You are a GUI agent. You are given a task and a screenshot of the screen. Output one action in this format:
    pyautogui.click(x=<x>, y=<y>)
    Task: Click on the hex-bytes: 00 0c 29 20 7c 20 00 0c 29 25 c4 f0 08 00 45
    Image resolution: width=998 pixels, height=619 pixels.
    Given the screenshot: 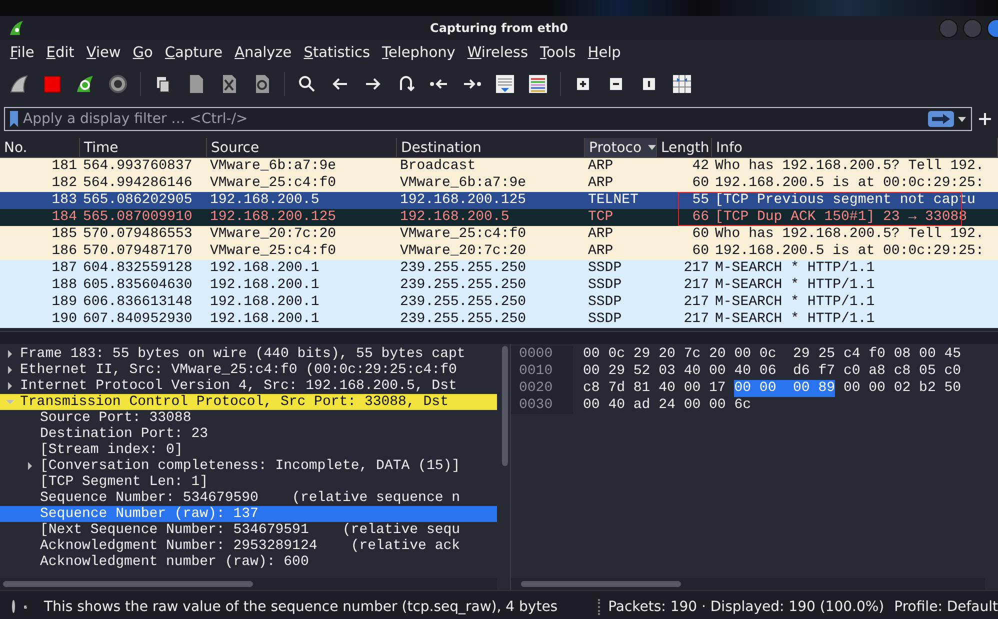 What is the action you would take?
    pyautogui.click(x=772, y=354)
    